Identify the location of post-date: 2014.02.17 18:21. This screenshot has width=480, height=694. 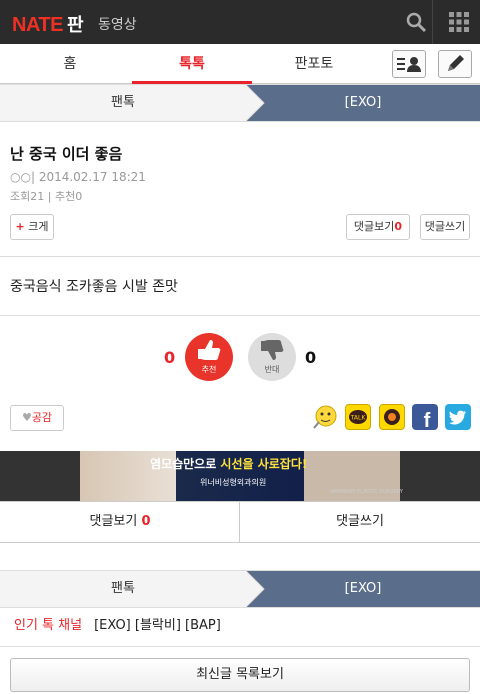
(92, 177).